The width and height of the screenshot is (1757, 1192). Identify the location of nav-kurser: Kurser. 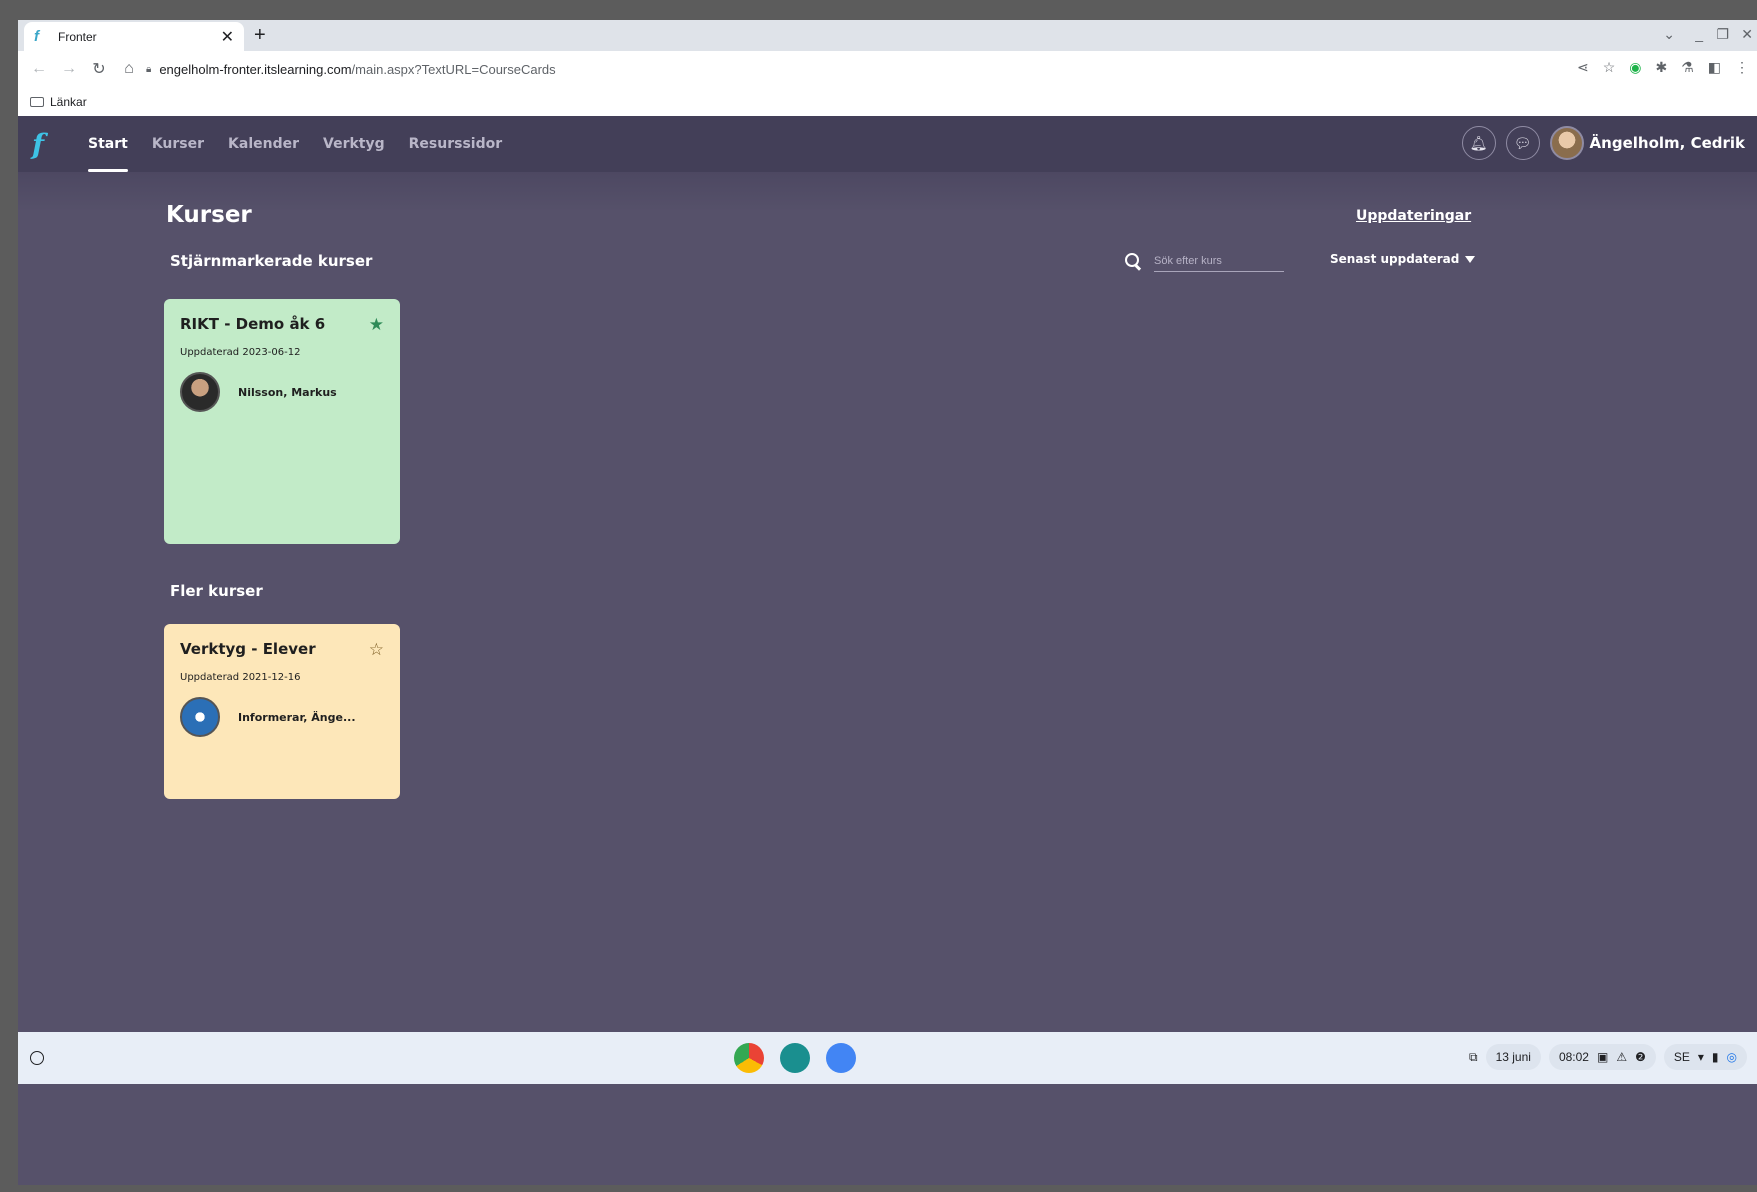
(178, 144).